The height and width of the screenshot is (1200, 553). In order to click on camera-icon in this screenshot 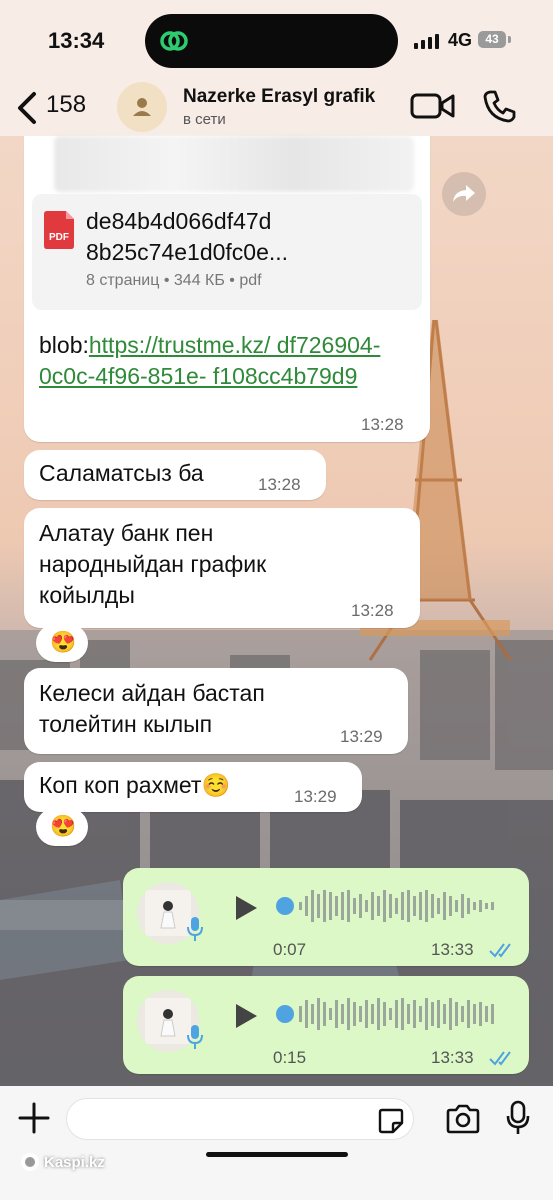, I will do `click(463, 1119)`.